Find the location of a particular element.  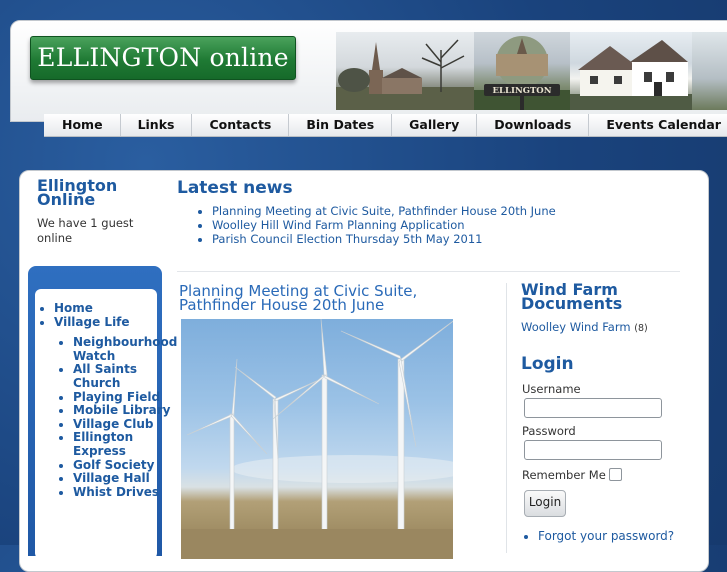

submenu-item-village-club: Village Club is located at coordinates (123, 424).